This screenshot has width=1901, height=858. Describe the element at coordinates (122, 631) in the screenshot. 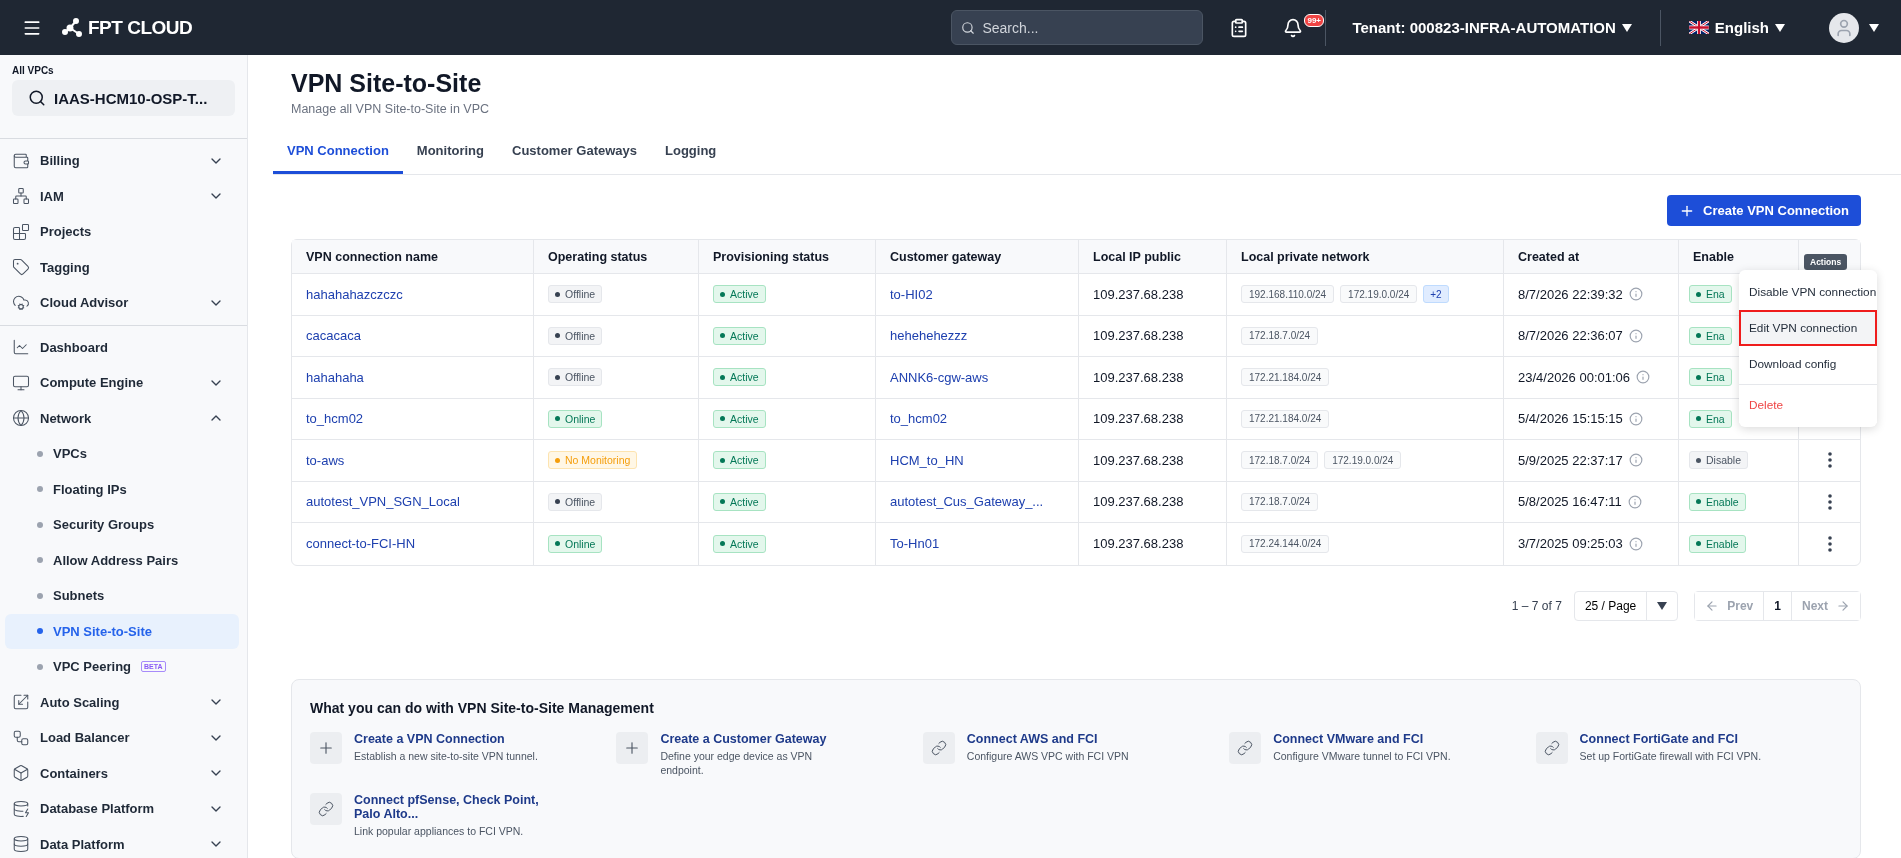

I see `sidebar-subitem: VPN Site-to-Site` at that location.